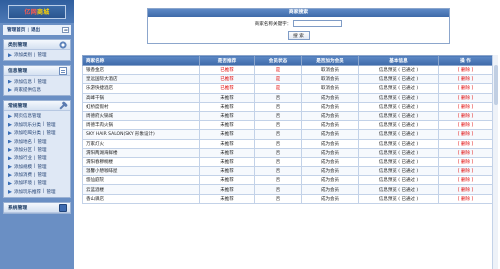 This screenshot has width=500, height=269. Describe the element at coordinates (23, 158) in the screenshot. I see `sidebar-link-primary: 添加行业` at that location.